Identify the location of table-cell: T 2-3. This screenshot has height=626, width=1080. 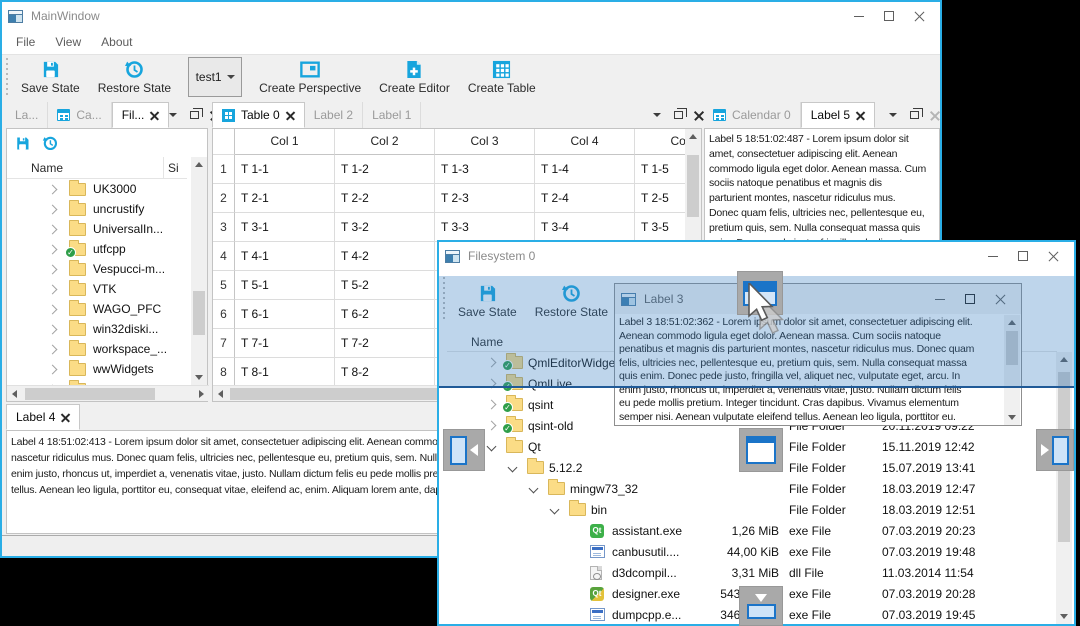
(485, 198).